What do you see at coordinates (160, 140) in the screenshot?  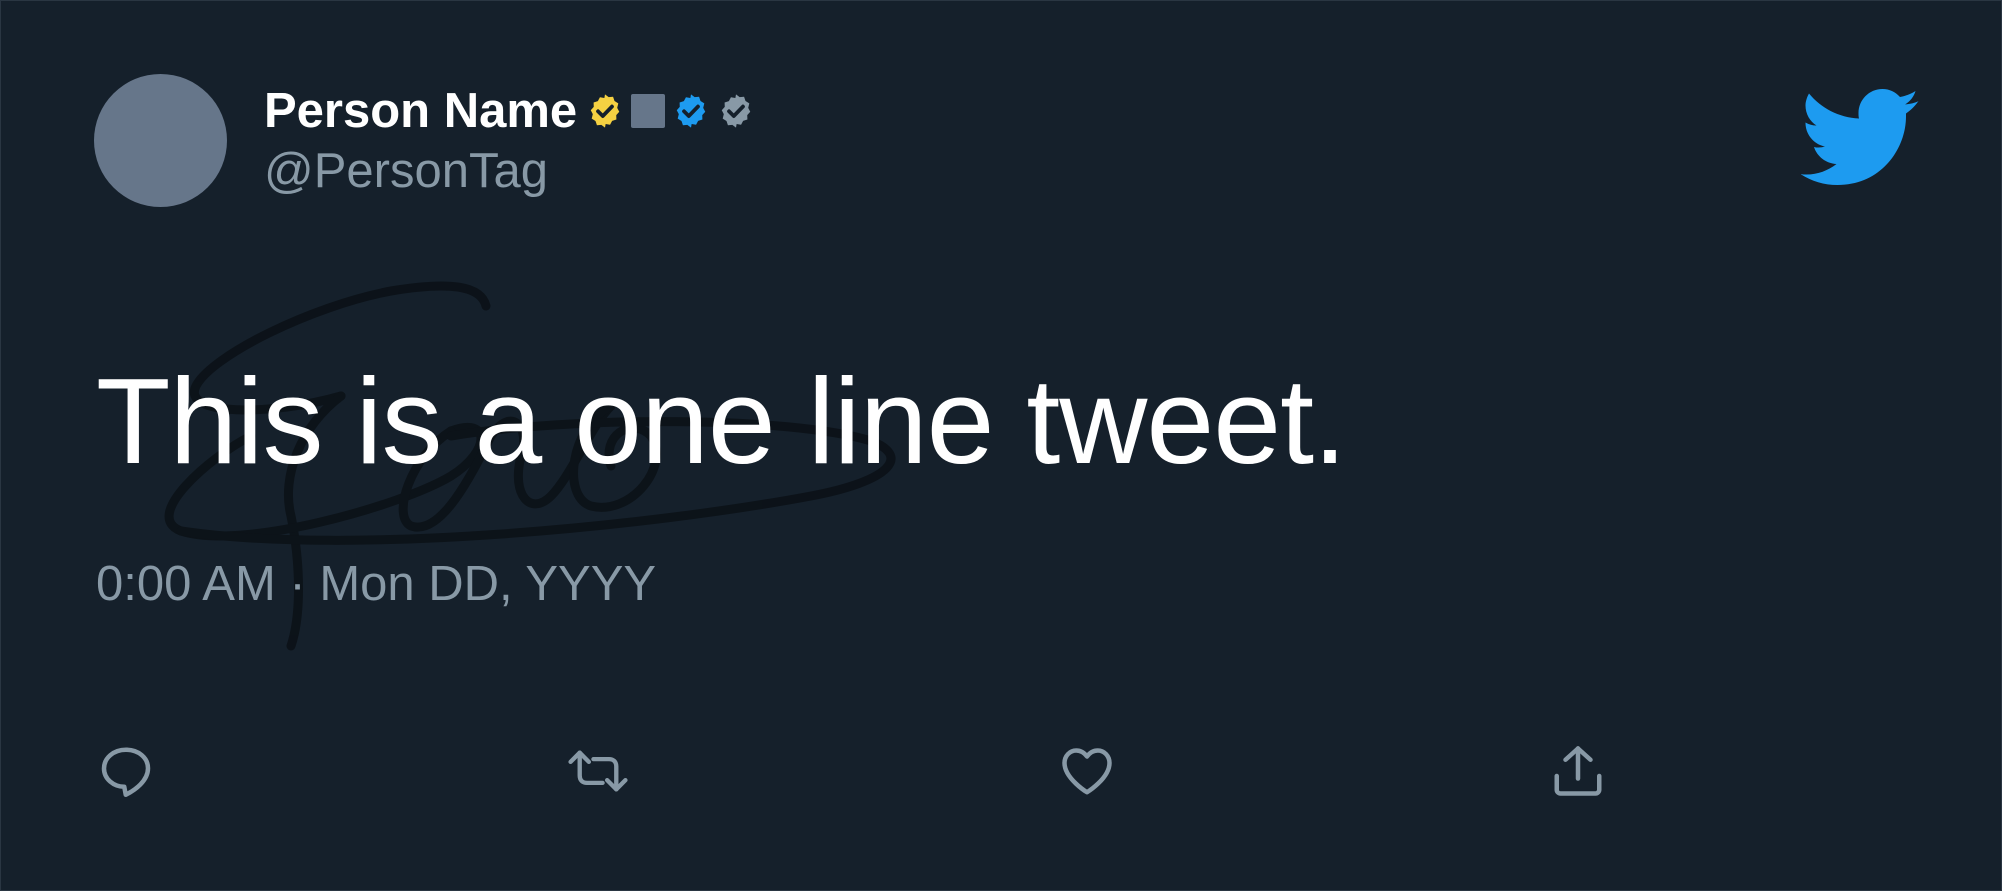 I see `avatar` at bounding box center [160, 140].